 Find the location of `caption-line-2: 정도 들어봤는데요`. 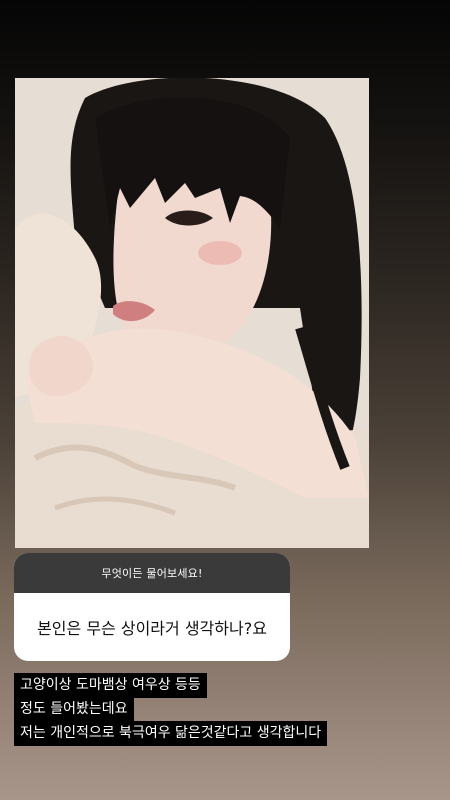

caption-line-2: 정도 들어봤는데요 is located at coordinates (74, 709).